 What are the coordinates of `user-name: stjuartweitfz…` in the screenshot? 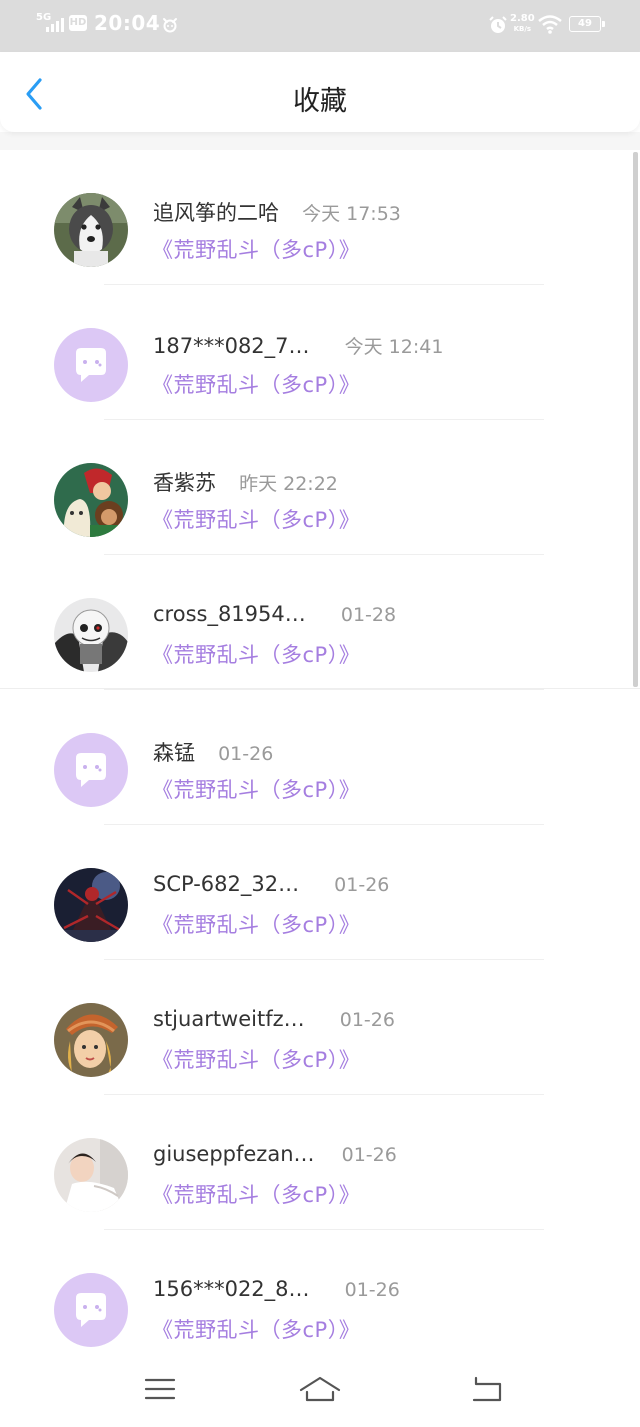 It's located at (229, 1019).